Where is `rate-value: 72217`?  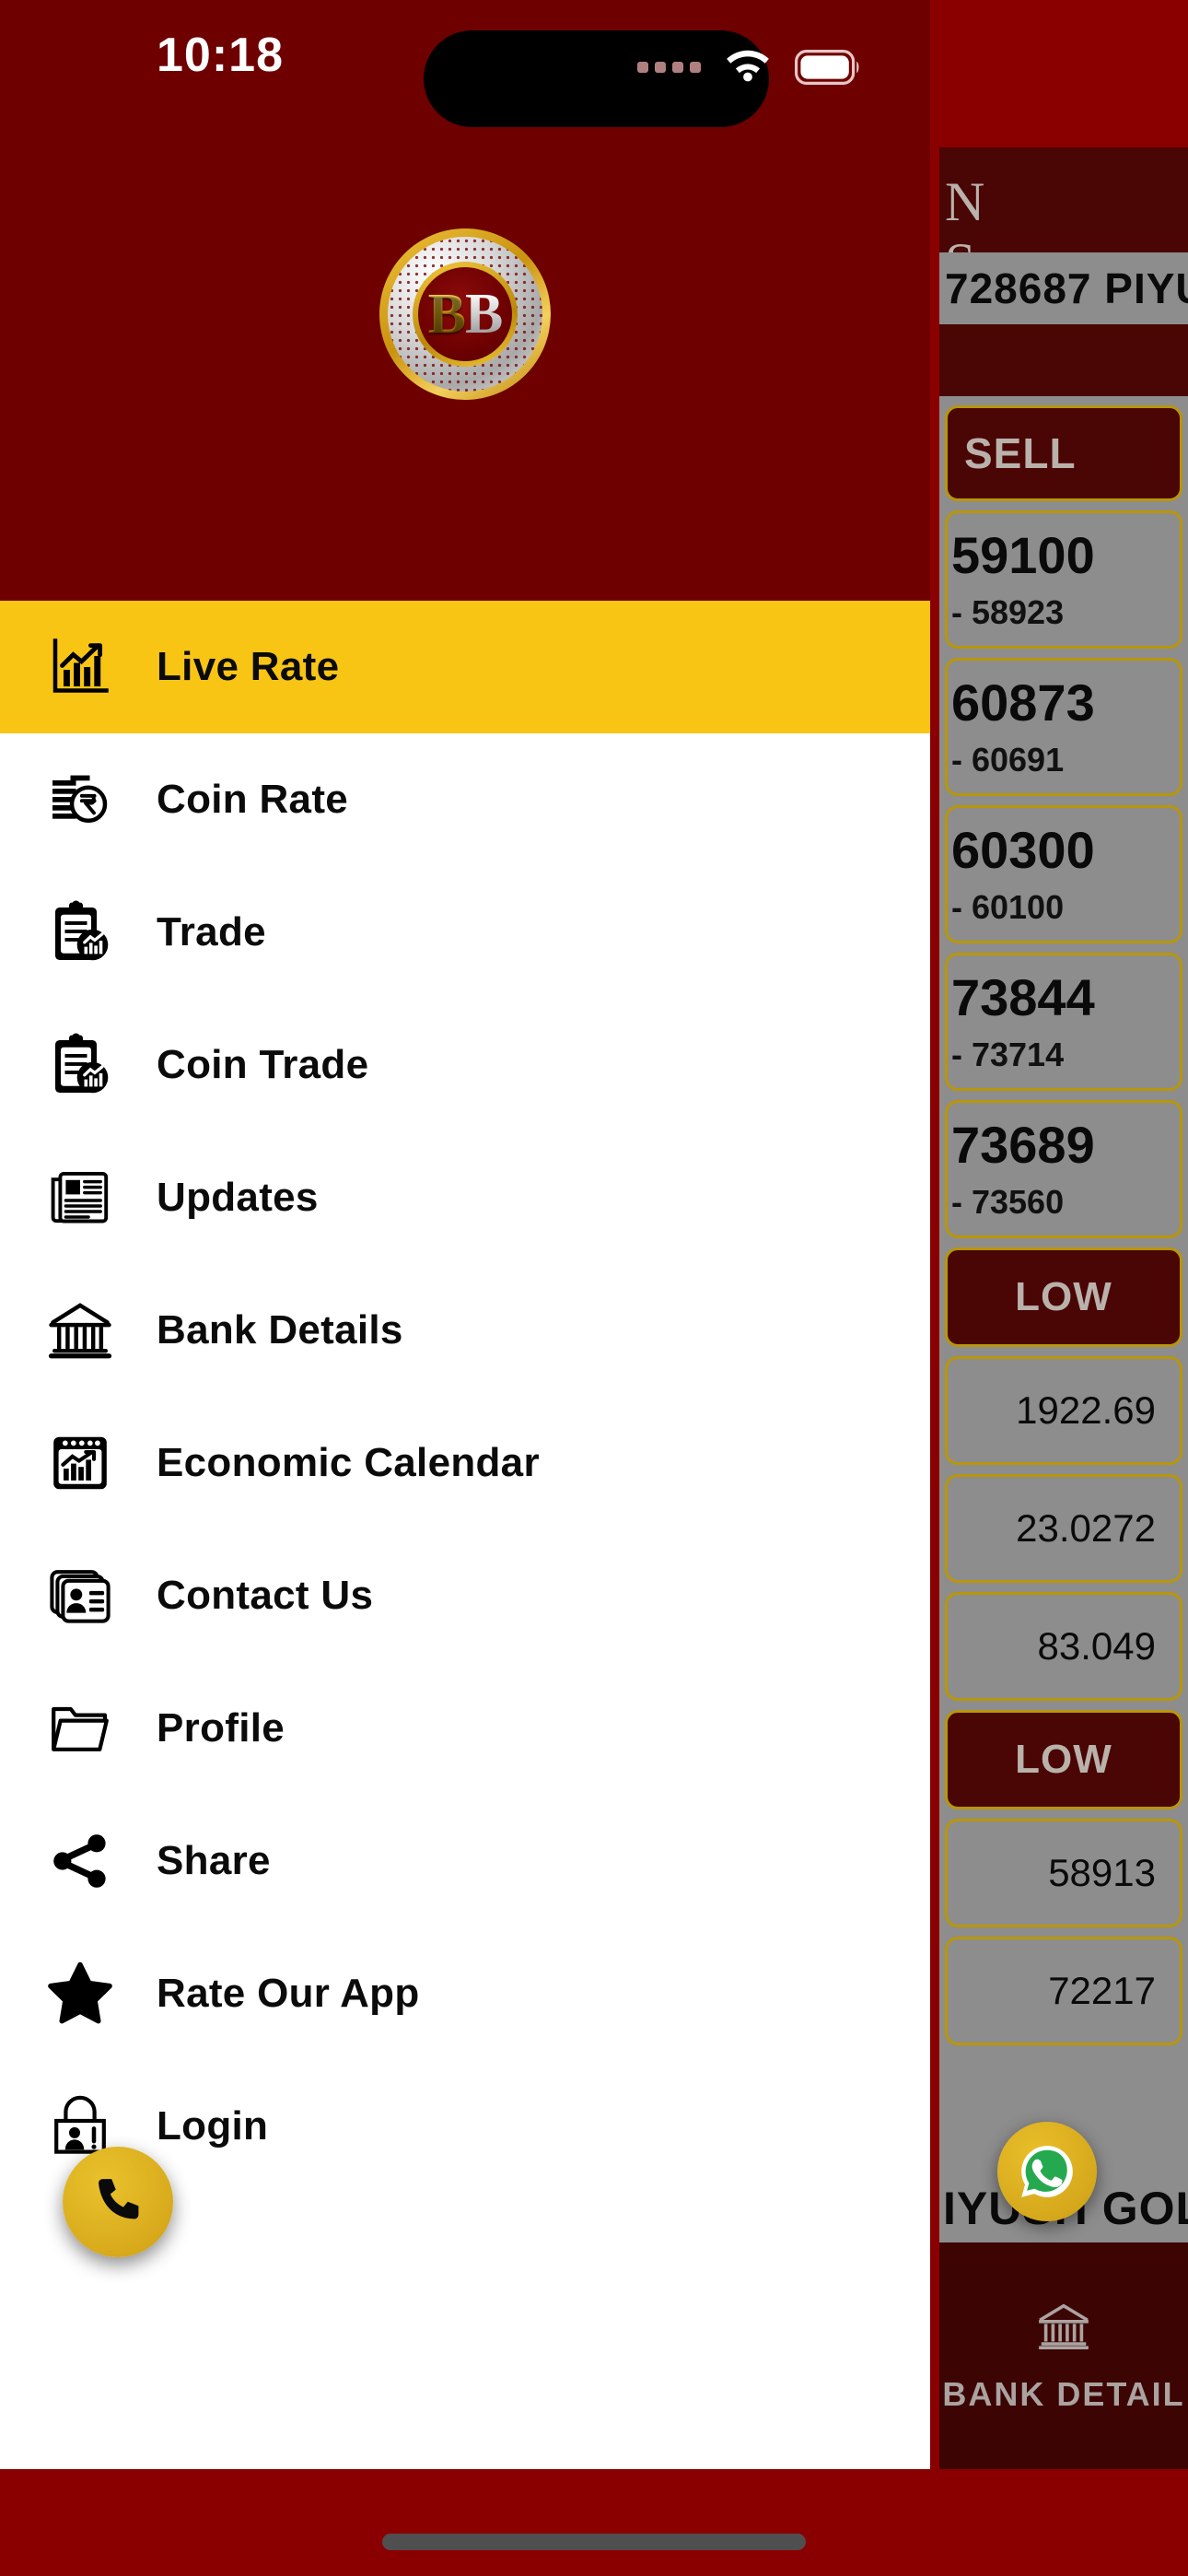 rate-value: 72217 is located at coordinates (1102, 1990).